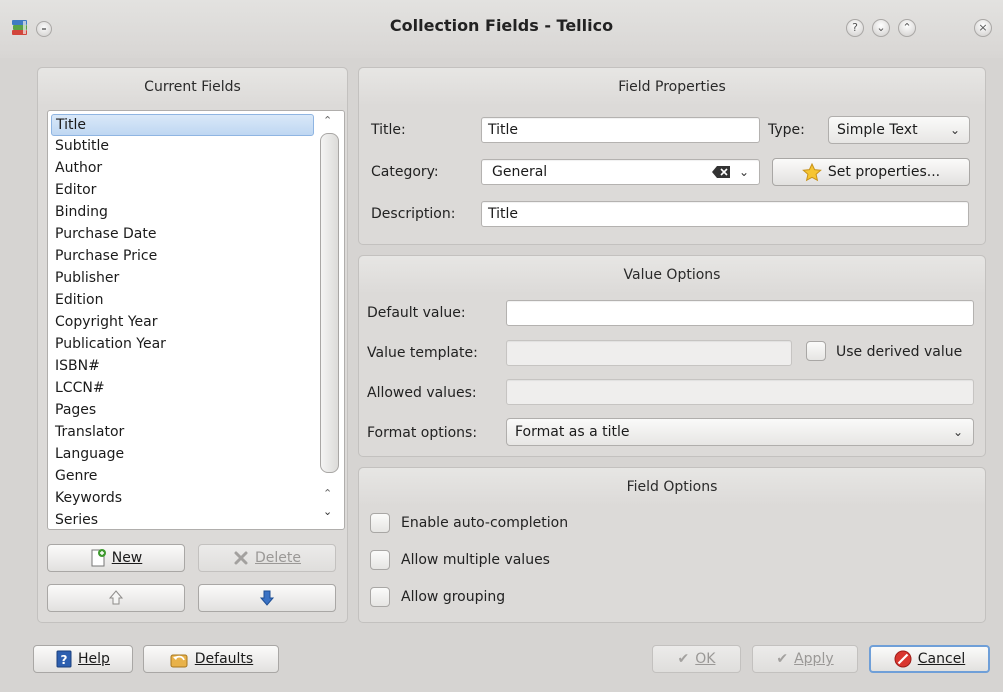 The height and width of the screenshot is (692, 1003). Describe the element at coordinates (380, 523) in the screenshot. I see `enable-autocompletion-checkbox` at that location.